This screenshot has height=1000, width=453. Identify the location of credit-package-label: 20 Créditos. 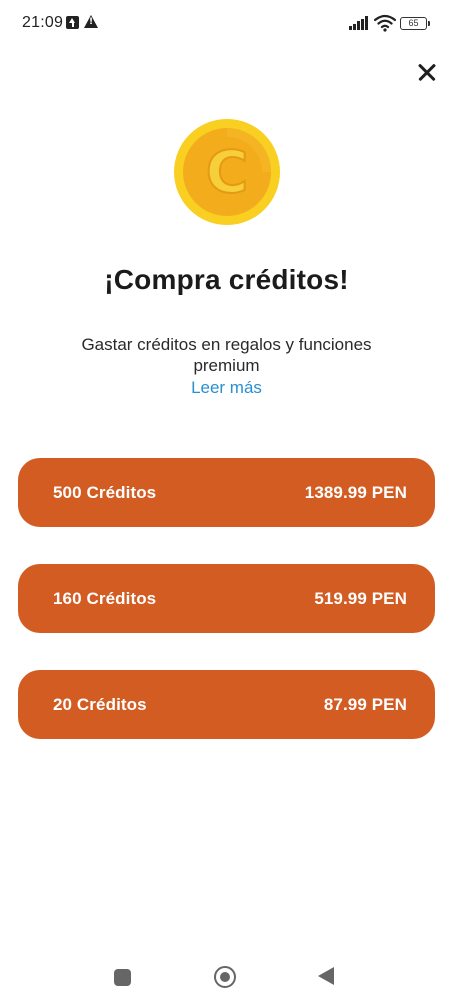
(100, 704).